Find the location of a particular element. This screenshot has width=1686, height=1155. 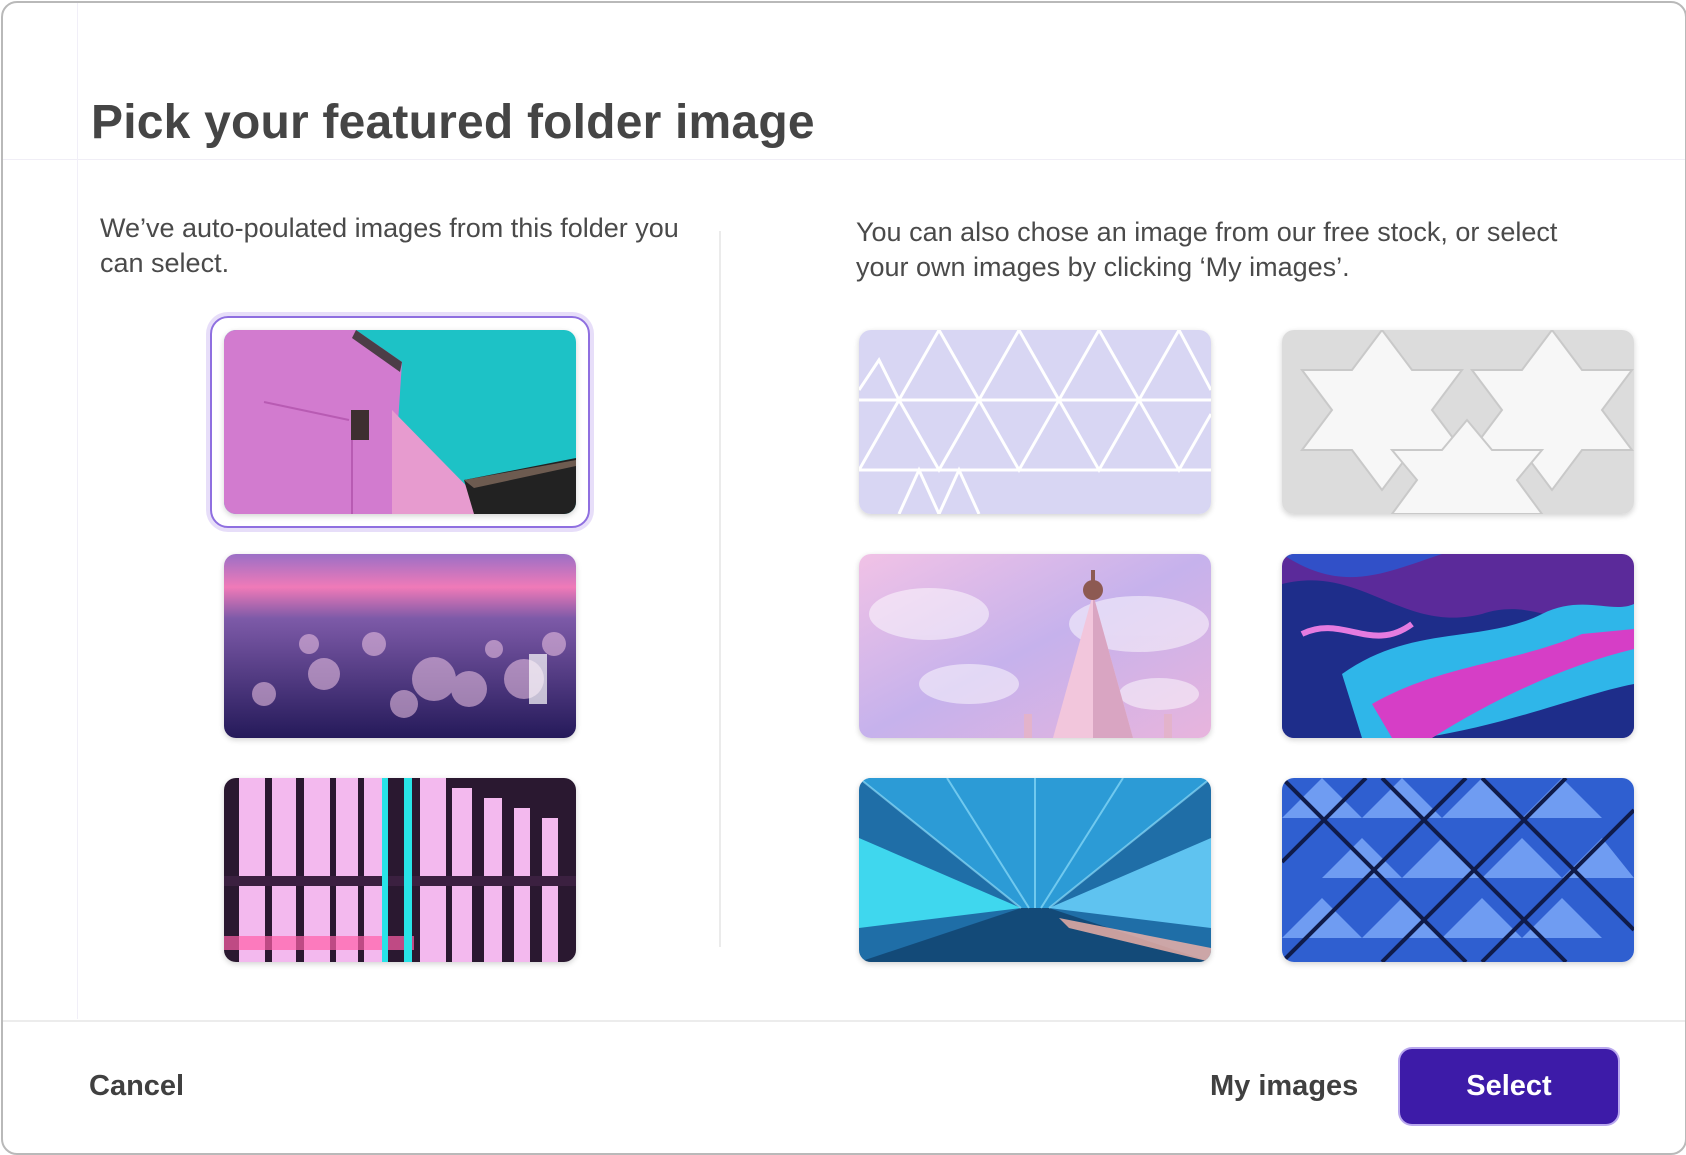

select-button: Select is located at coordinates (1509, 1086).